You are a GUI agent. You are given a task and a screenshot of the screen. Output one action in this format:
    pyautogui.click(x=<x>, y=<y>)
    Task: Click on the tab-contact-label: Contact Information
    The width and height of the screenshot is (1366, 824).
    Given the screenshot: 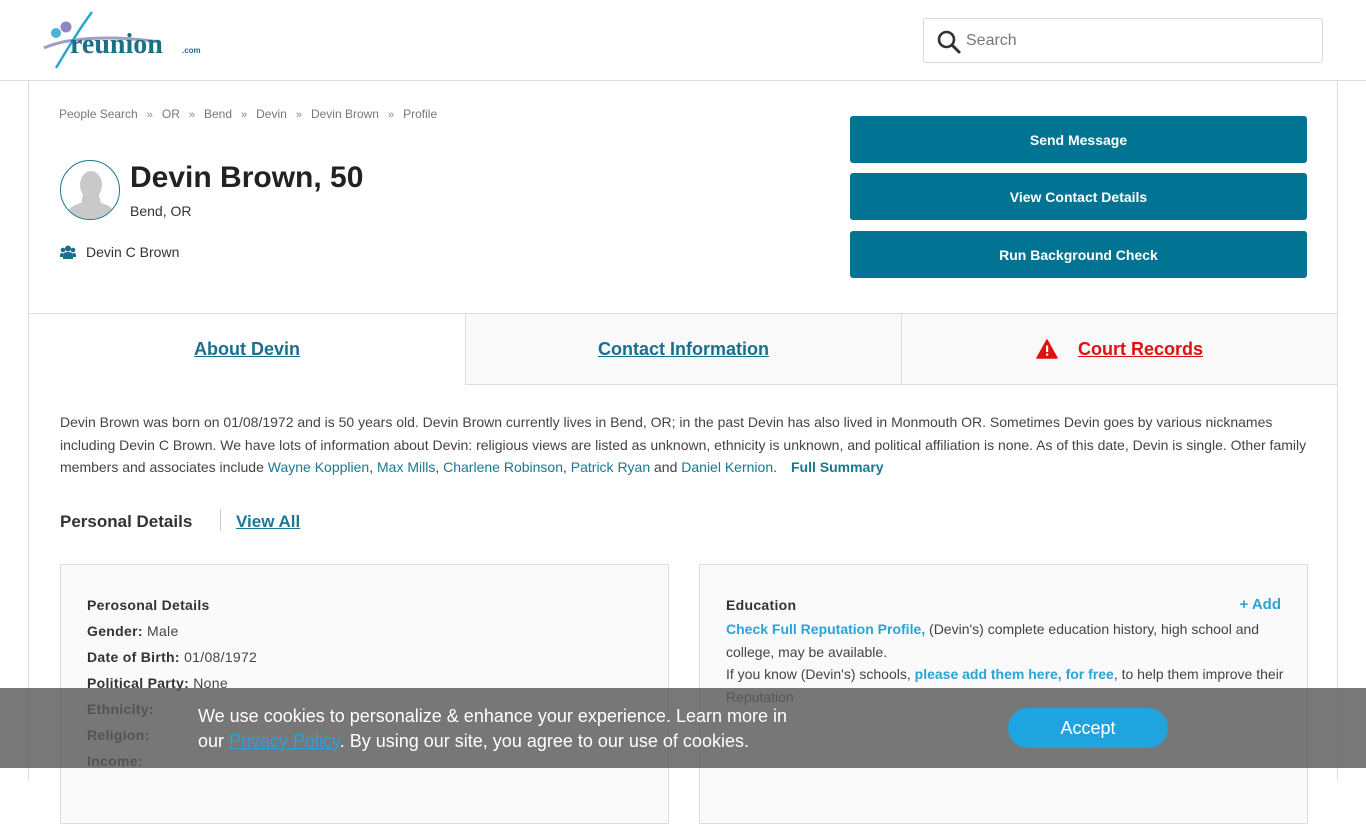 What is the action you would take?
    pyautogui.click(x=683, y=349)
    